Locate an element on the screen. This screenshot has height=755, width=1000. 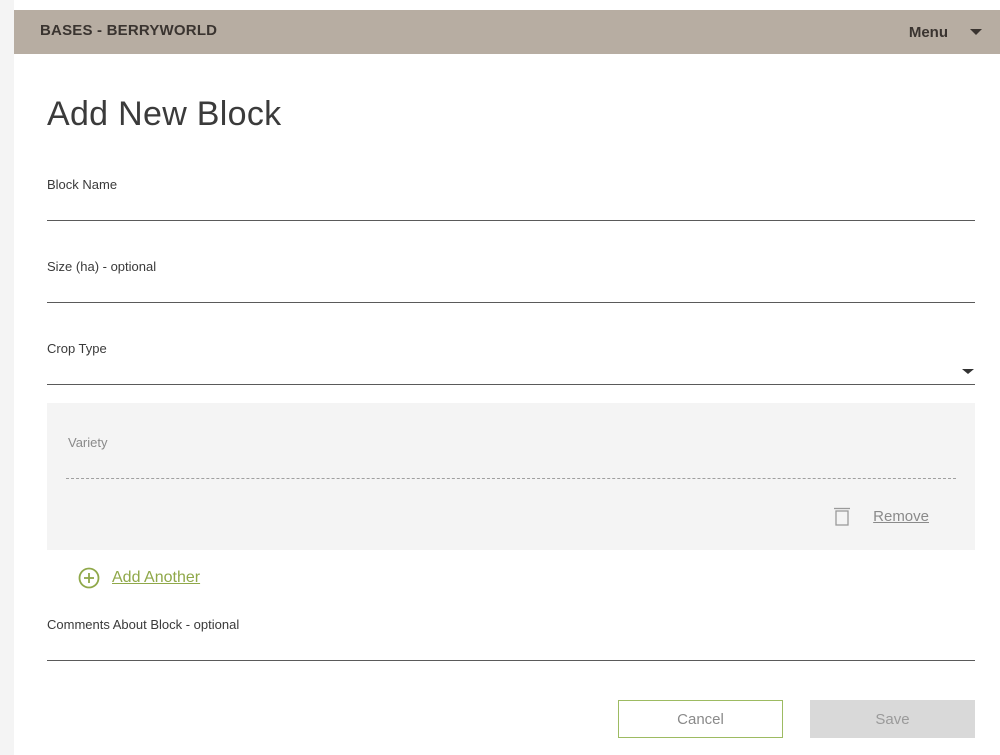
save-button: Save is located at coordinates (892, 719).